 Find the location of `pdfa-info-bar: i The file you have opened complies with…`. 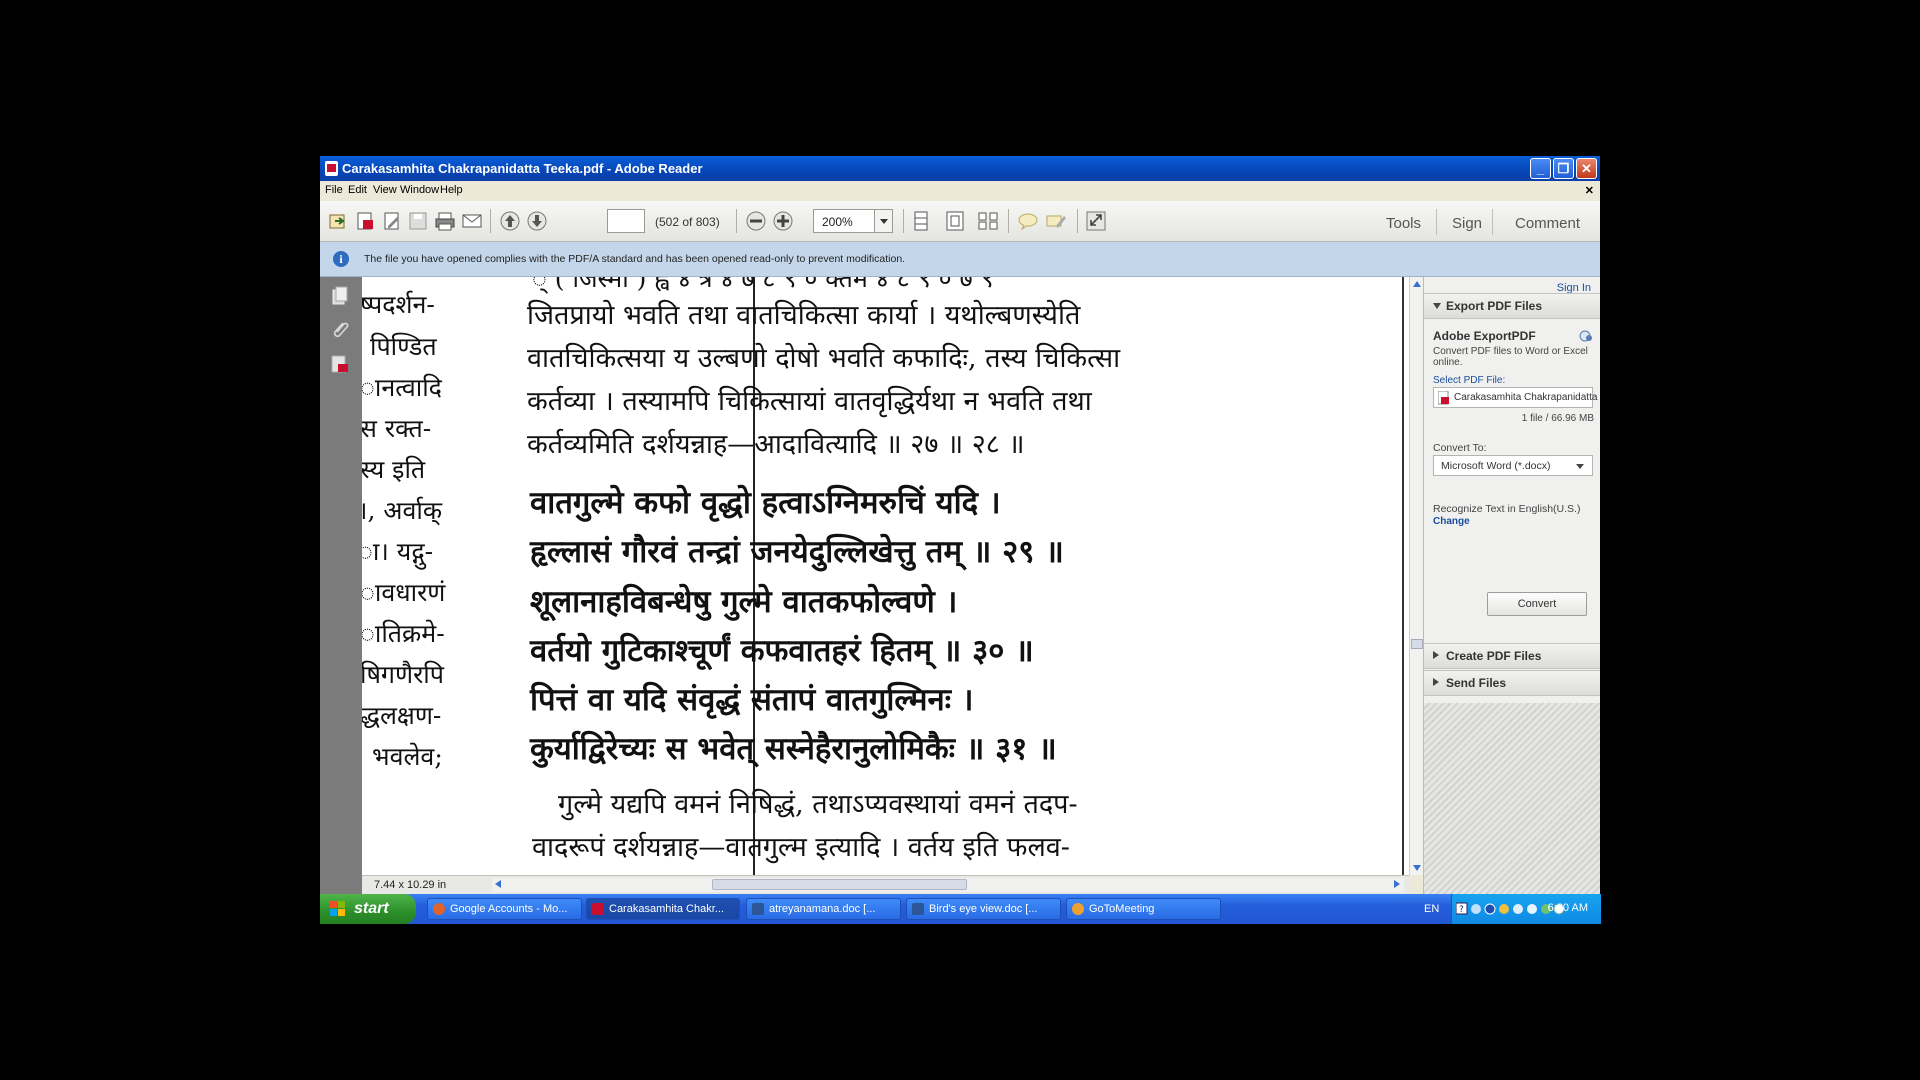

pdfa-info-bar: i The file you have opened complies with… is located at coordinates (960, 259).